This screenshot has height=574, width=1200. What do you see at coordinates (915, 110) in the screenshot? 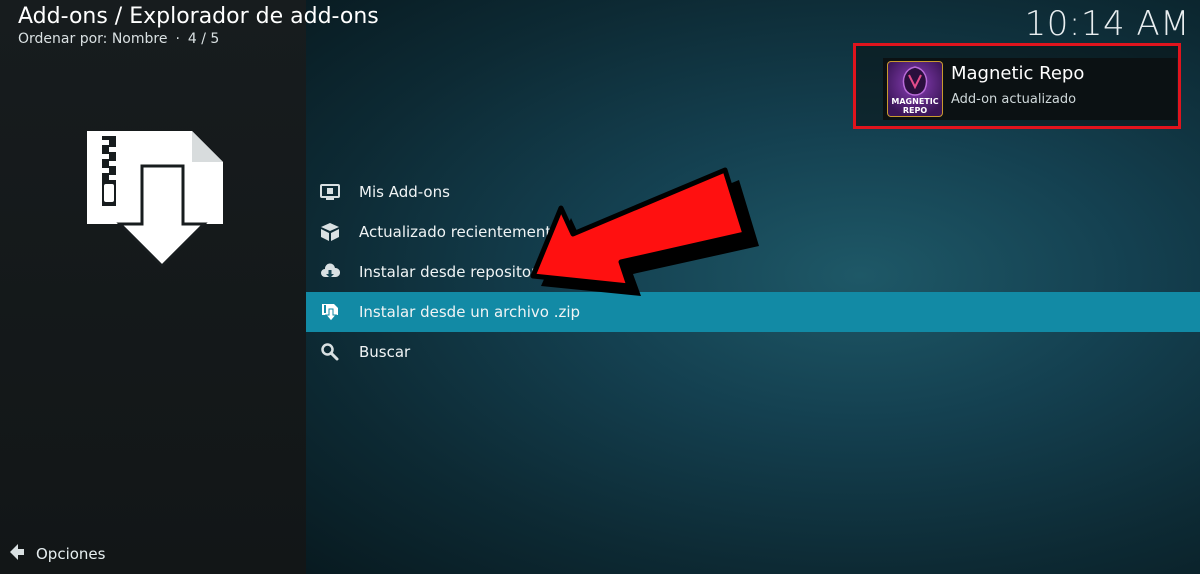
I see `thumbnail-text-repo: REPO` at bounding box center [915, 110].